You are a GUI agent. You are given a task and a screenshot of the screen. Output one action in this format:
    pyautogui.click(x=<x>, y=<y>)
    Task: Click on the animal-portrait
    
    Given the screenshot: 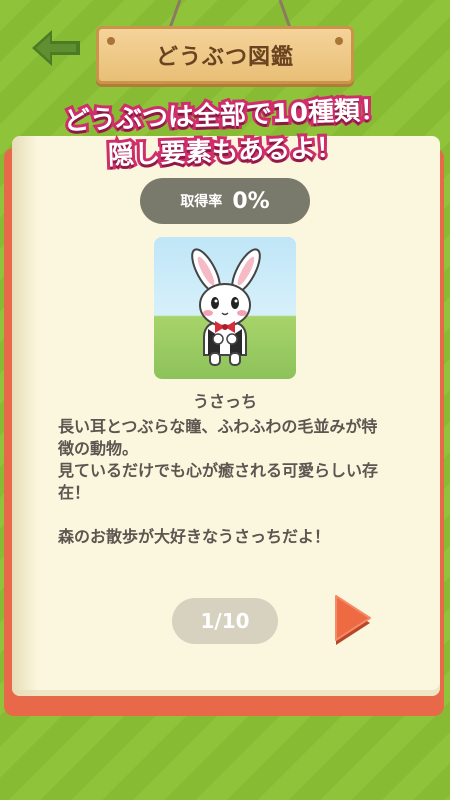 What is the action you would take?
    pyautogui.click(x=225, y=308)
    